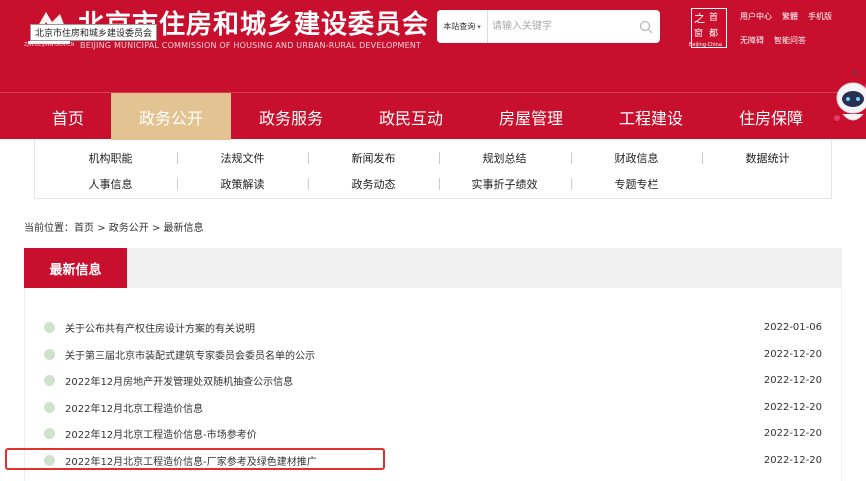 Image resolution: width=866 pixels, height=481 pixels. What do you see at coordinates (110, 158) in the screenshot?
I see `submenu-item-institution: 机构职能` at bounding box center [110, 158].